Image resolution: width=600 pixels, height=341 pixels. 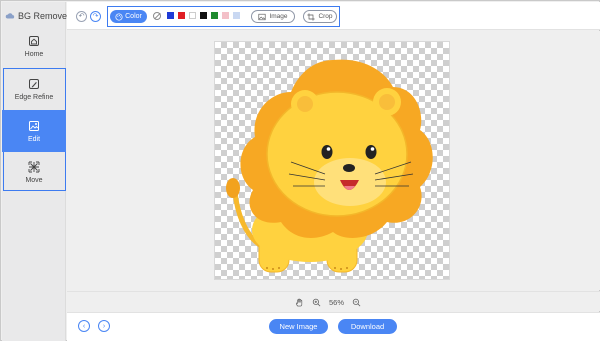 I want to click on new-image-button: New Image, so click(x=298, y=326).